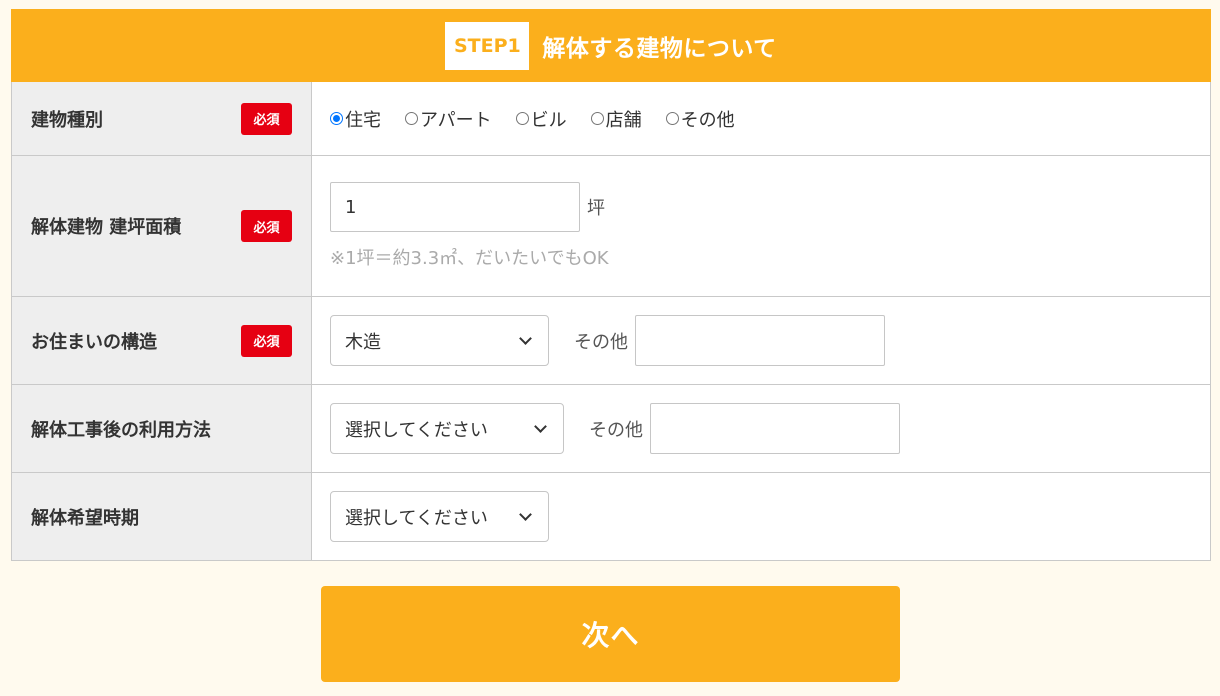 This screenshot has height=696, width=1220. What do you see at coordinates (469, 258) in the screenshot?
I see `floor-area-note: ※1坪＝約3.3㎡、だいたいでもOK` at bounding box center [469, 258].